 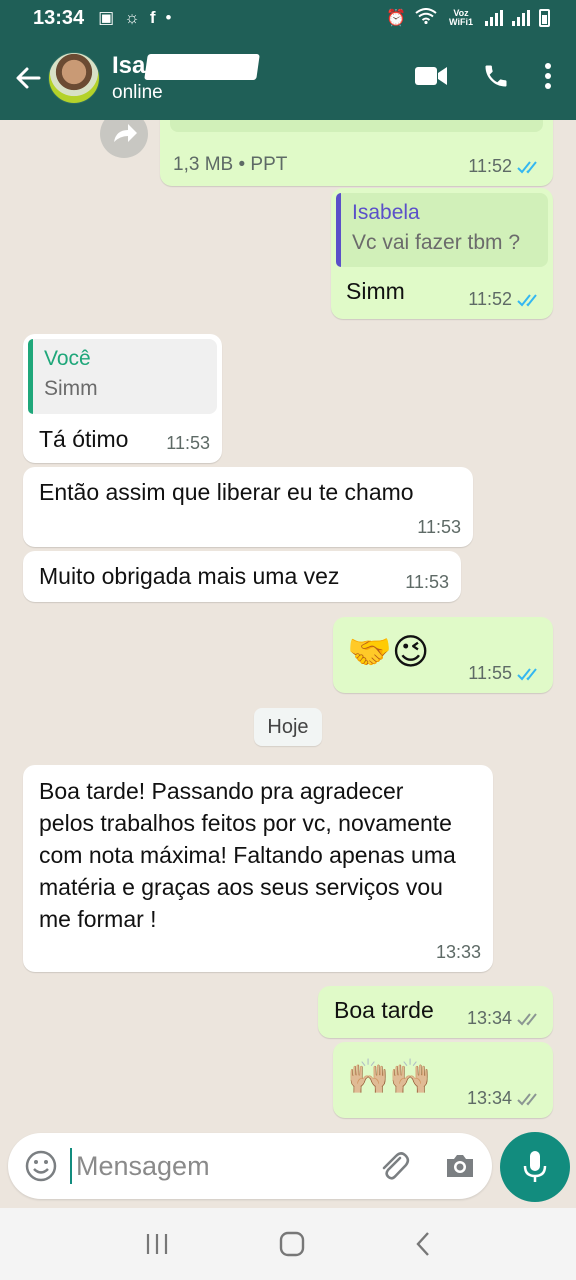 What do you see at coordinates (122, 376) in the screenshot?
I see `quoted-message: Você Simm` at bounding box center [122, 376].